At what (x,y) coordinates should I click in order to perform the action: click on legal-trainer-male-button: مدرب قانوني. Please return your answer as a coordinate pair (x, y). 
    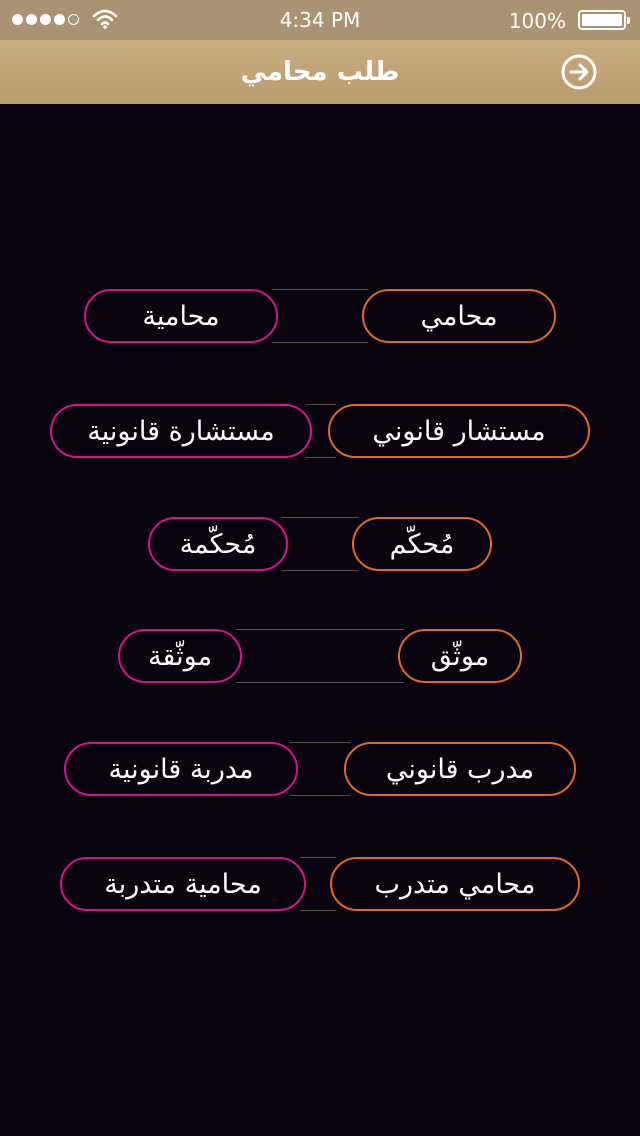
    Looking at the image, I should click on (460, 769).